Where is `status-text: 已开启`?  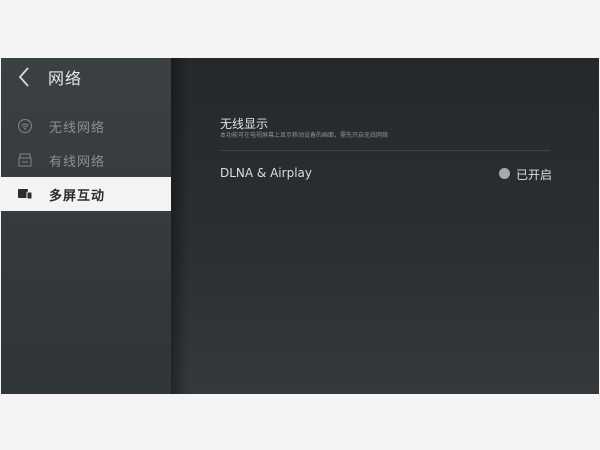
status-text: 已开启 is located at coordinates (534, 175).